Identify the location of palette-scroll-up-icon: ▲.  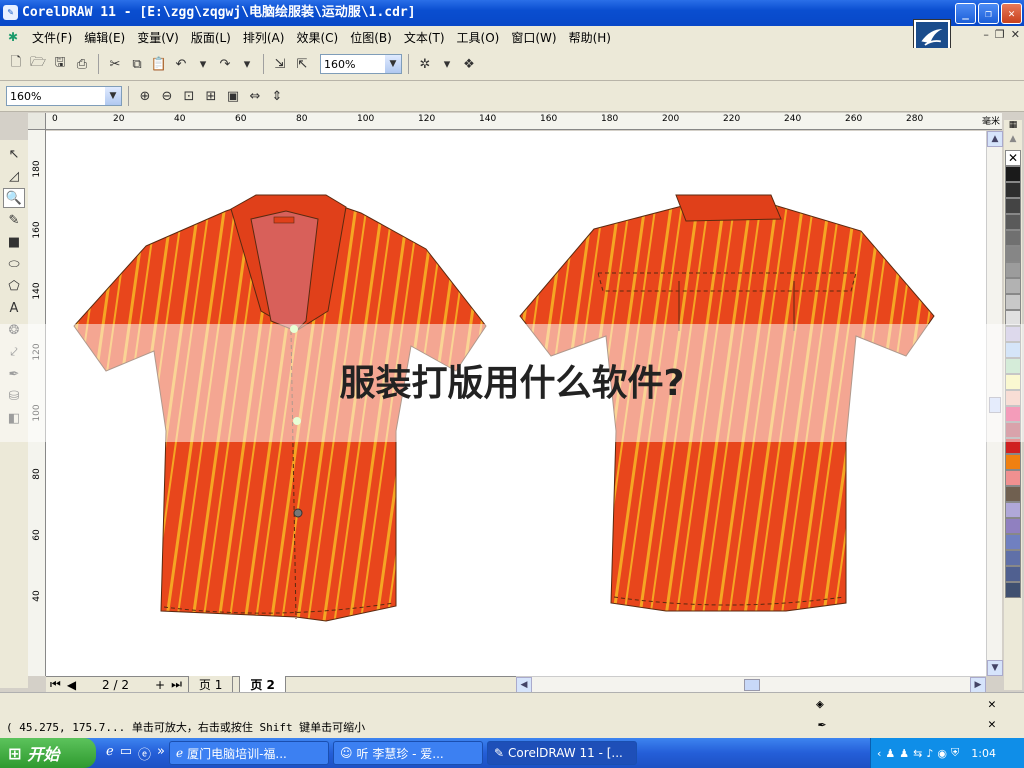
(1013, 142).